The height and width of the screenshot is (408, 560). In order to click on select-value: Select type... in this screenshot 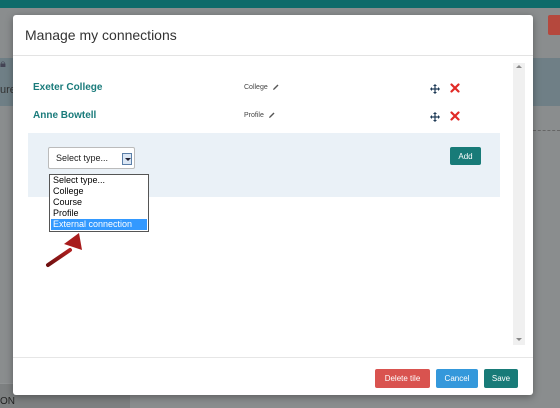, I will do `click(82, 158)`.